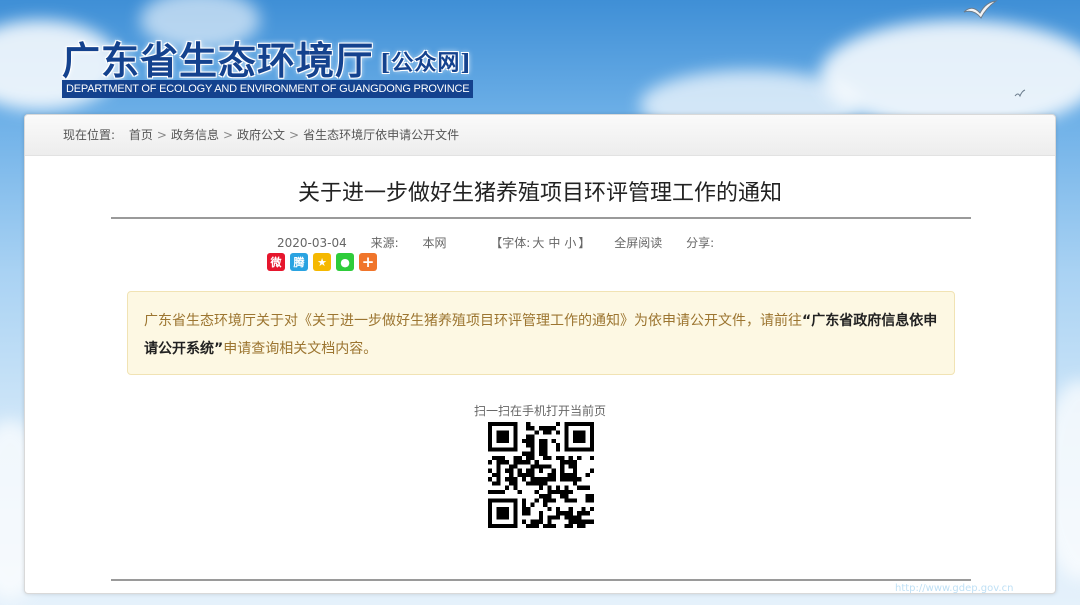  I want to click on article-meta: 2020-03-04 来源: 本网 【字体: 大中小】 全屏阅读 分享:, so click(505, 242).